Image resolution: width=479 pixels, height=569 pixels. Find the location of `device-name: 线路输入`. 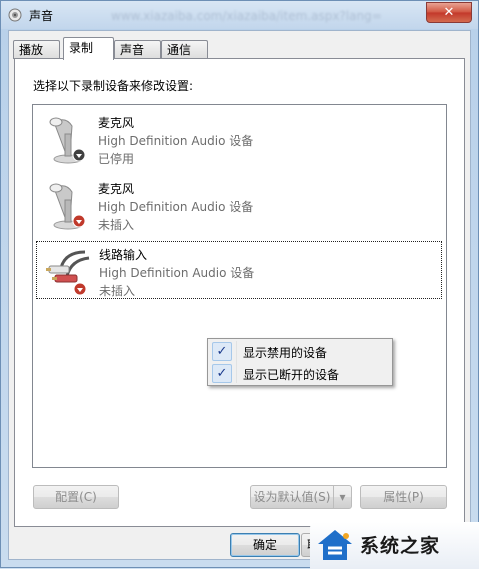

device-name: 线路输入 is located at coordinates (123, 255).